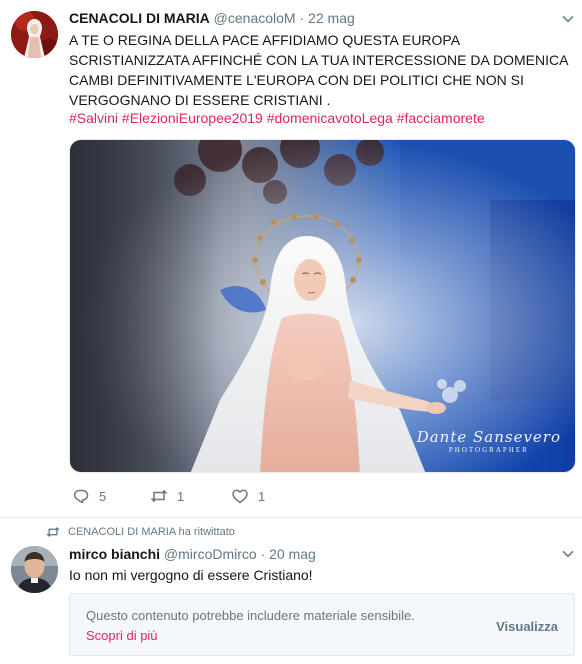 The image size is (582, 664). What do you see at coordinates (139, 18) in the screenshot?
I see `display-name: CENACOLI DI MARIA` at bounding box center [139, 18].